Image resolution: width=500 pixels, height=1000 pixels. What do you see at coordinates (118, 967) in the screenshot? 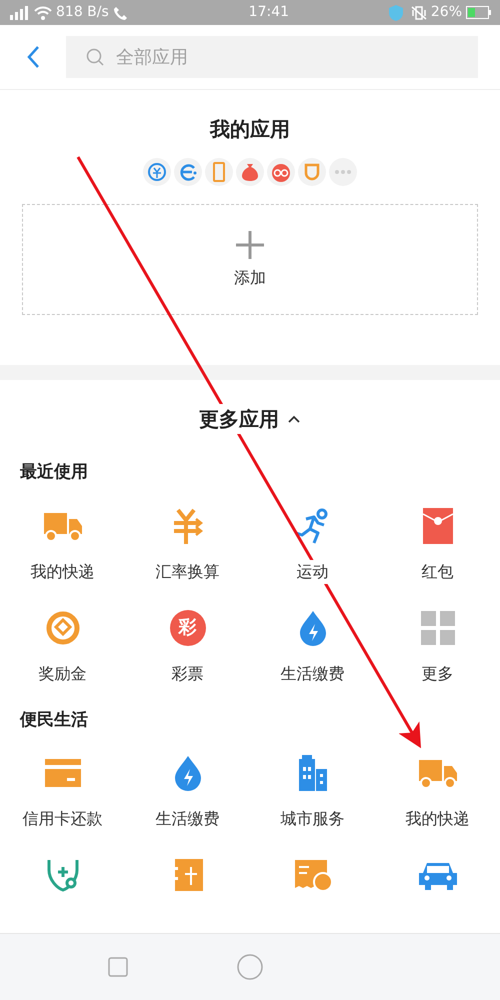
I see `recents-icon` at bounding box center [118, 967].